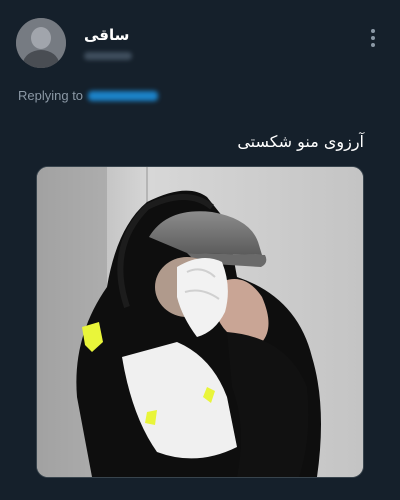 This screenshot has height=500, width=400. I want to click on replying-to: Replying to, so click(88, 95).